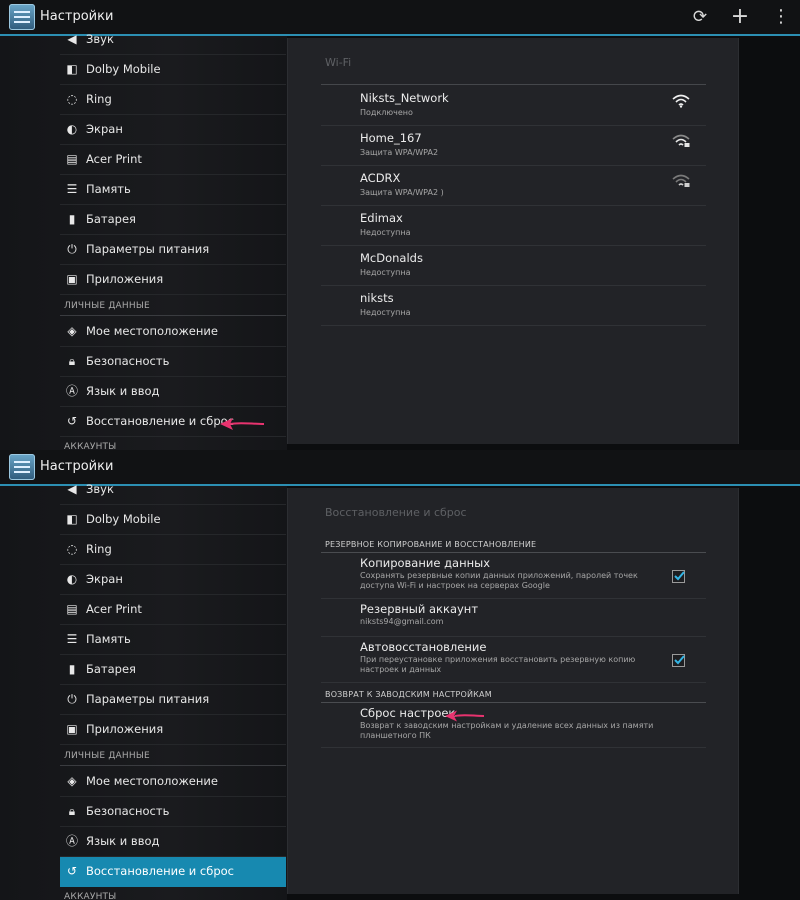 The width and height of the screenshot is (800, 900). I want to click on network-name: McDonalds, so click(391, 258).